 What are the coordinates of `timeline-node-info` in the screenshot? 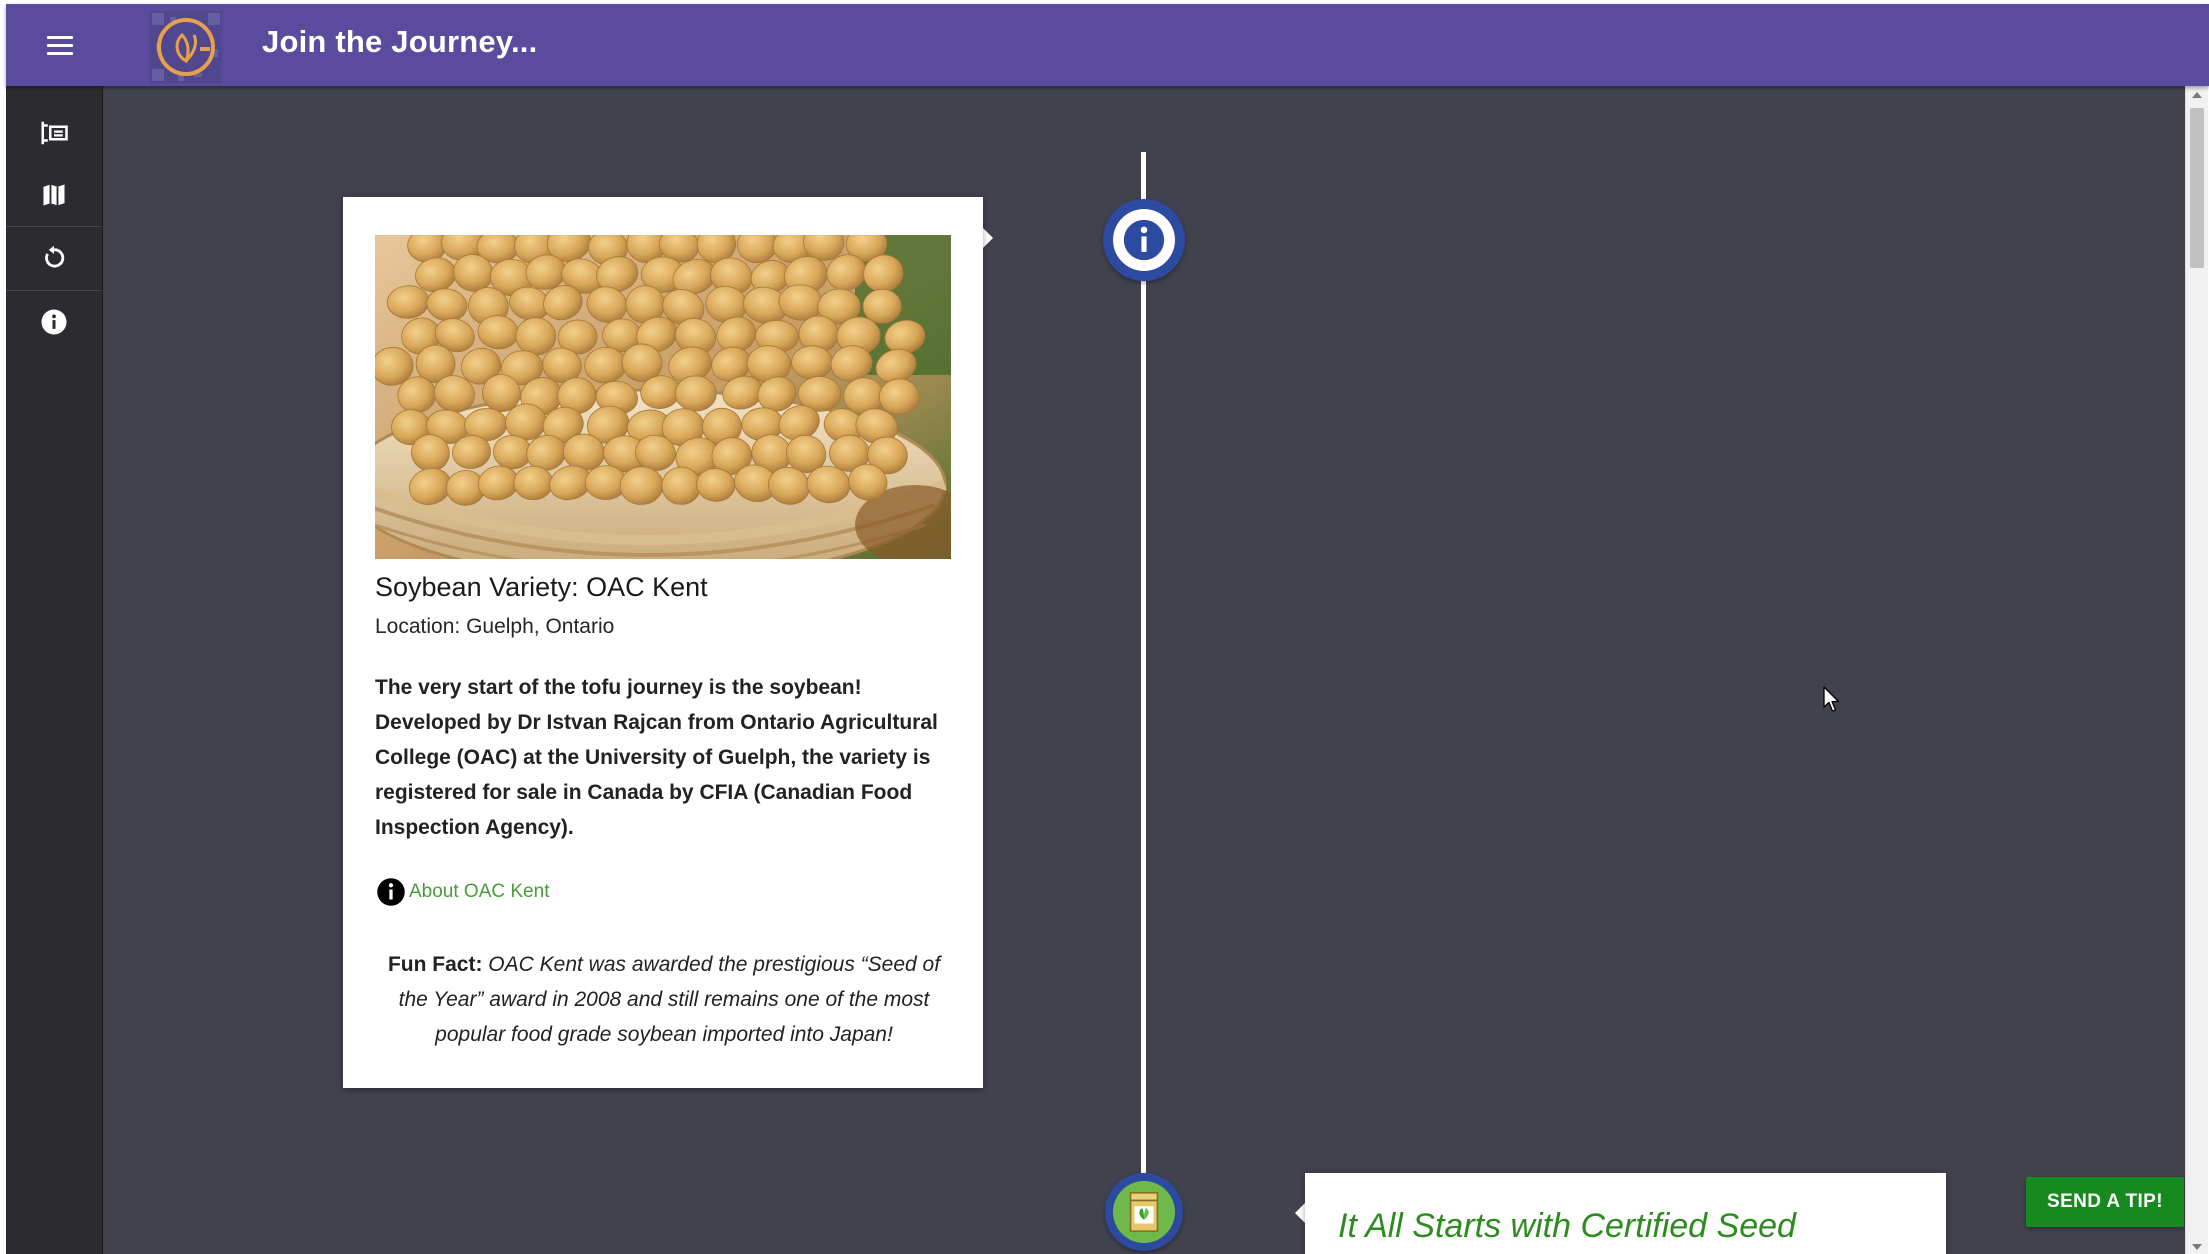 It's located at (1144, 240).